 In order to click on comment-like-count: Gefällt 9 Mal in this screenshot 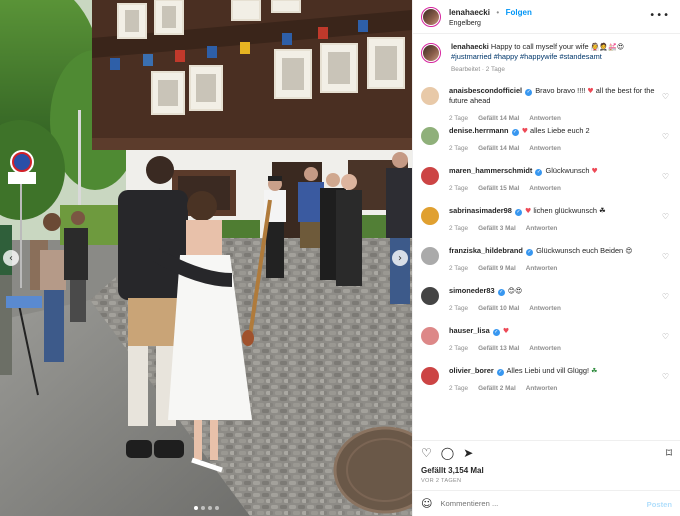, I will do `click(497, 268)`.